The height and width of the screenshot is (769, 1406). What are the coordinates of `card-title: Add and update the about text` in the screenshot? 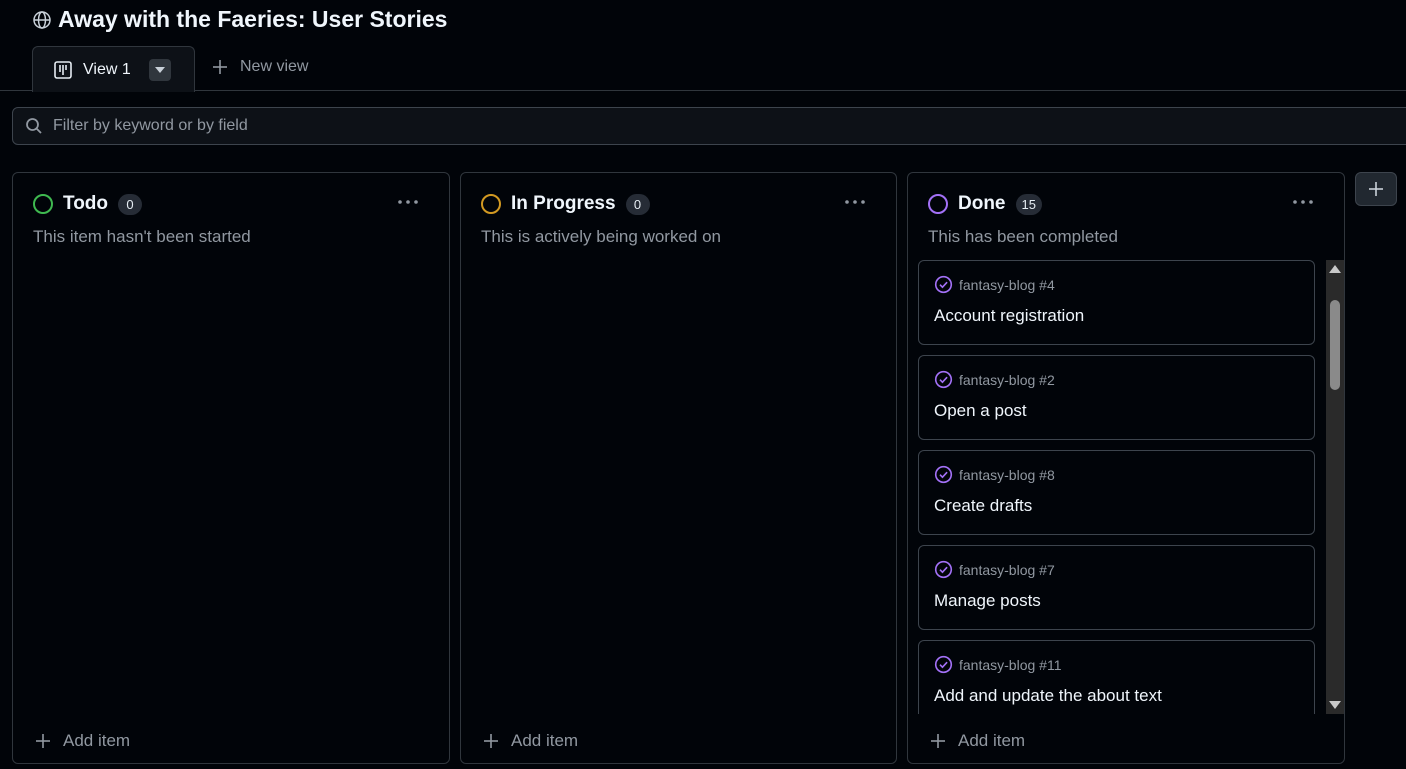 It's located at (1116, 696).